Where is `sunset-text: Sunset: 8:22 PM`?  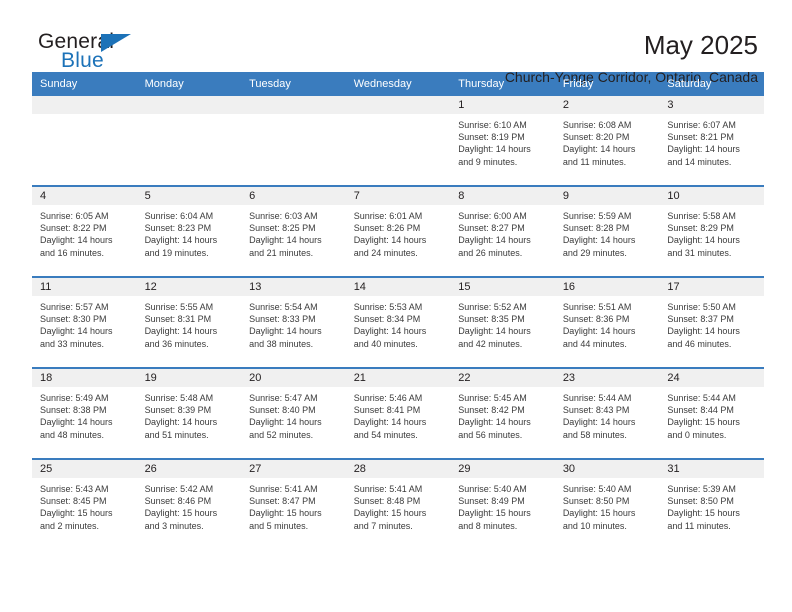
sunset-text: Sunset: 8:22 PM is located at coordinates (73, 228).